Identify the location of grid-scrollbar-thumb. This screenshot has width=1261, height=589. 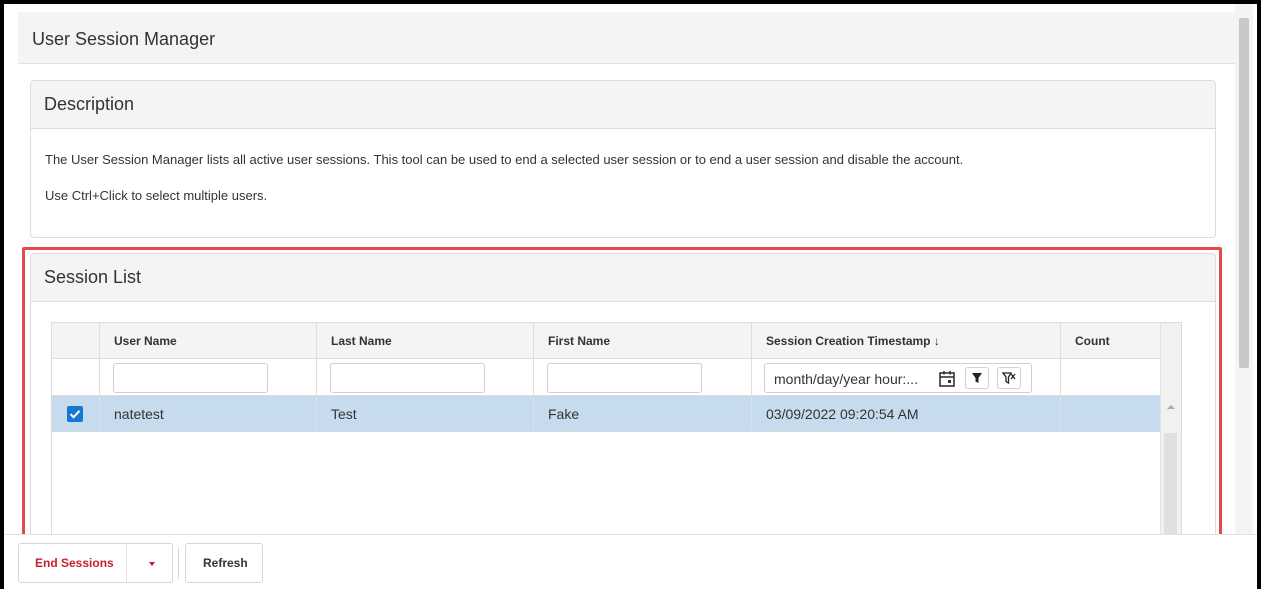
(1170, 487).